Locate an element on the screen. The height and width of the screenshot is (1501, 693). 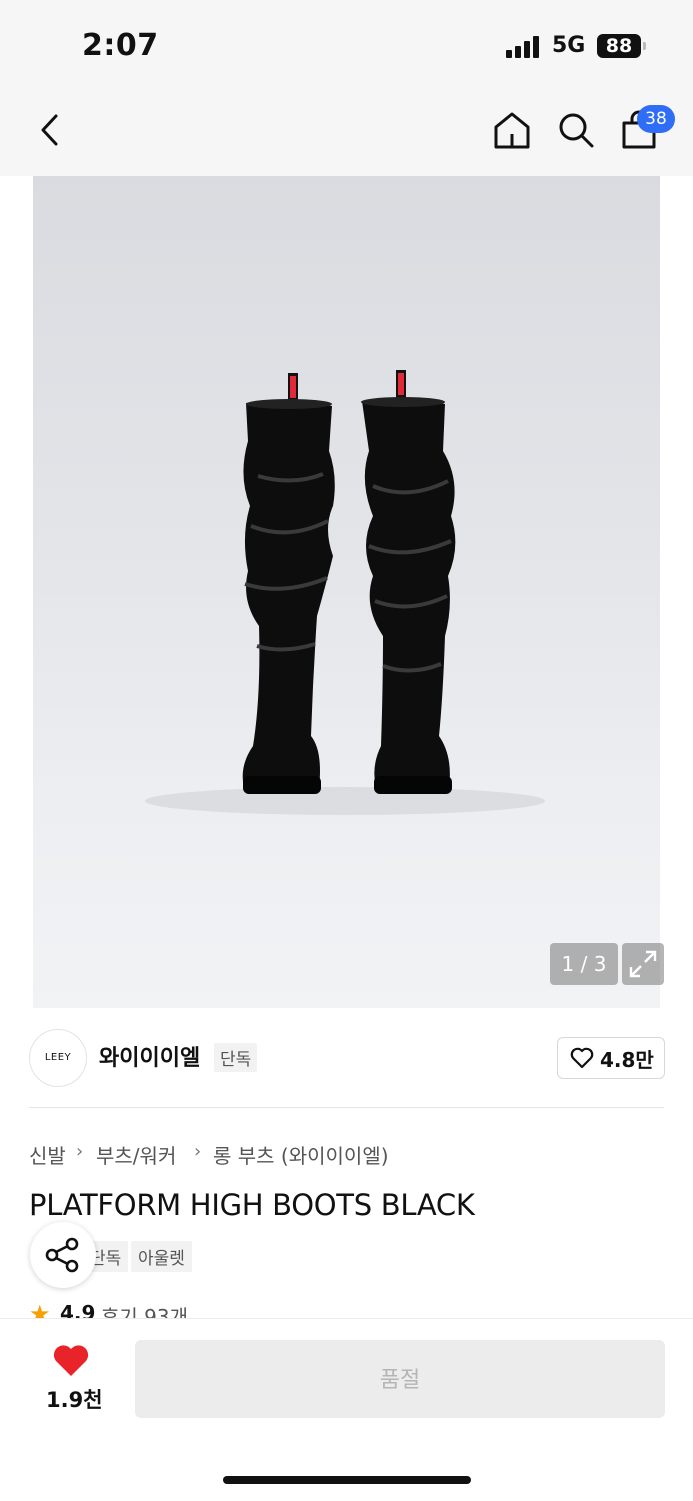
search-icon is located at coordinates (576, 130).